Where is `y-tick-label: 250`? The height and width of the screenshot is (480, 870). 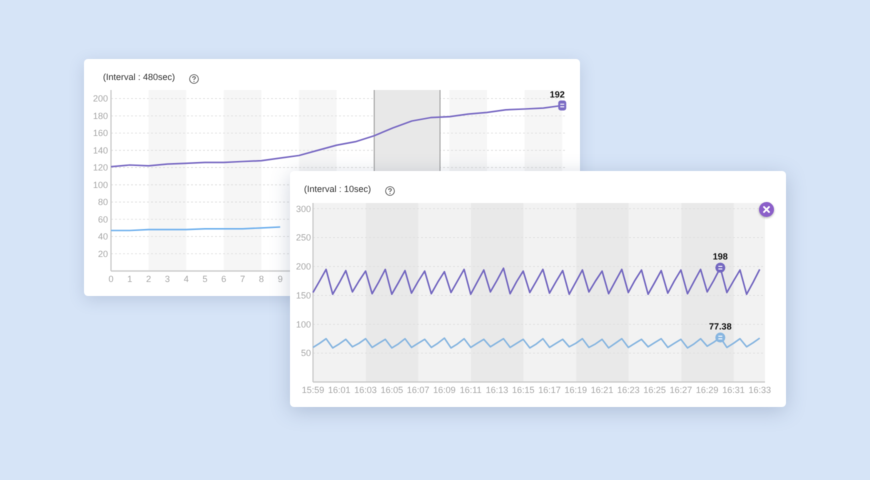
y-tick-label: 250 is located at coordinates (303, 237).